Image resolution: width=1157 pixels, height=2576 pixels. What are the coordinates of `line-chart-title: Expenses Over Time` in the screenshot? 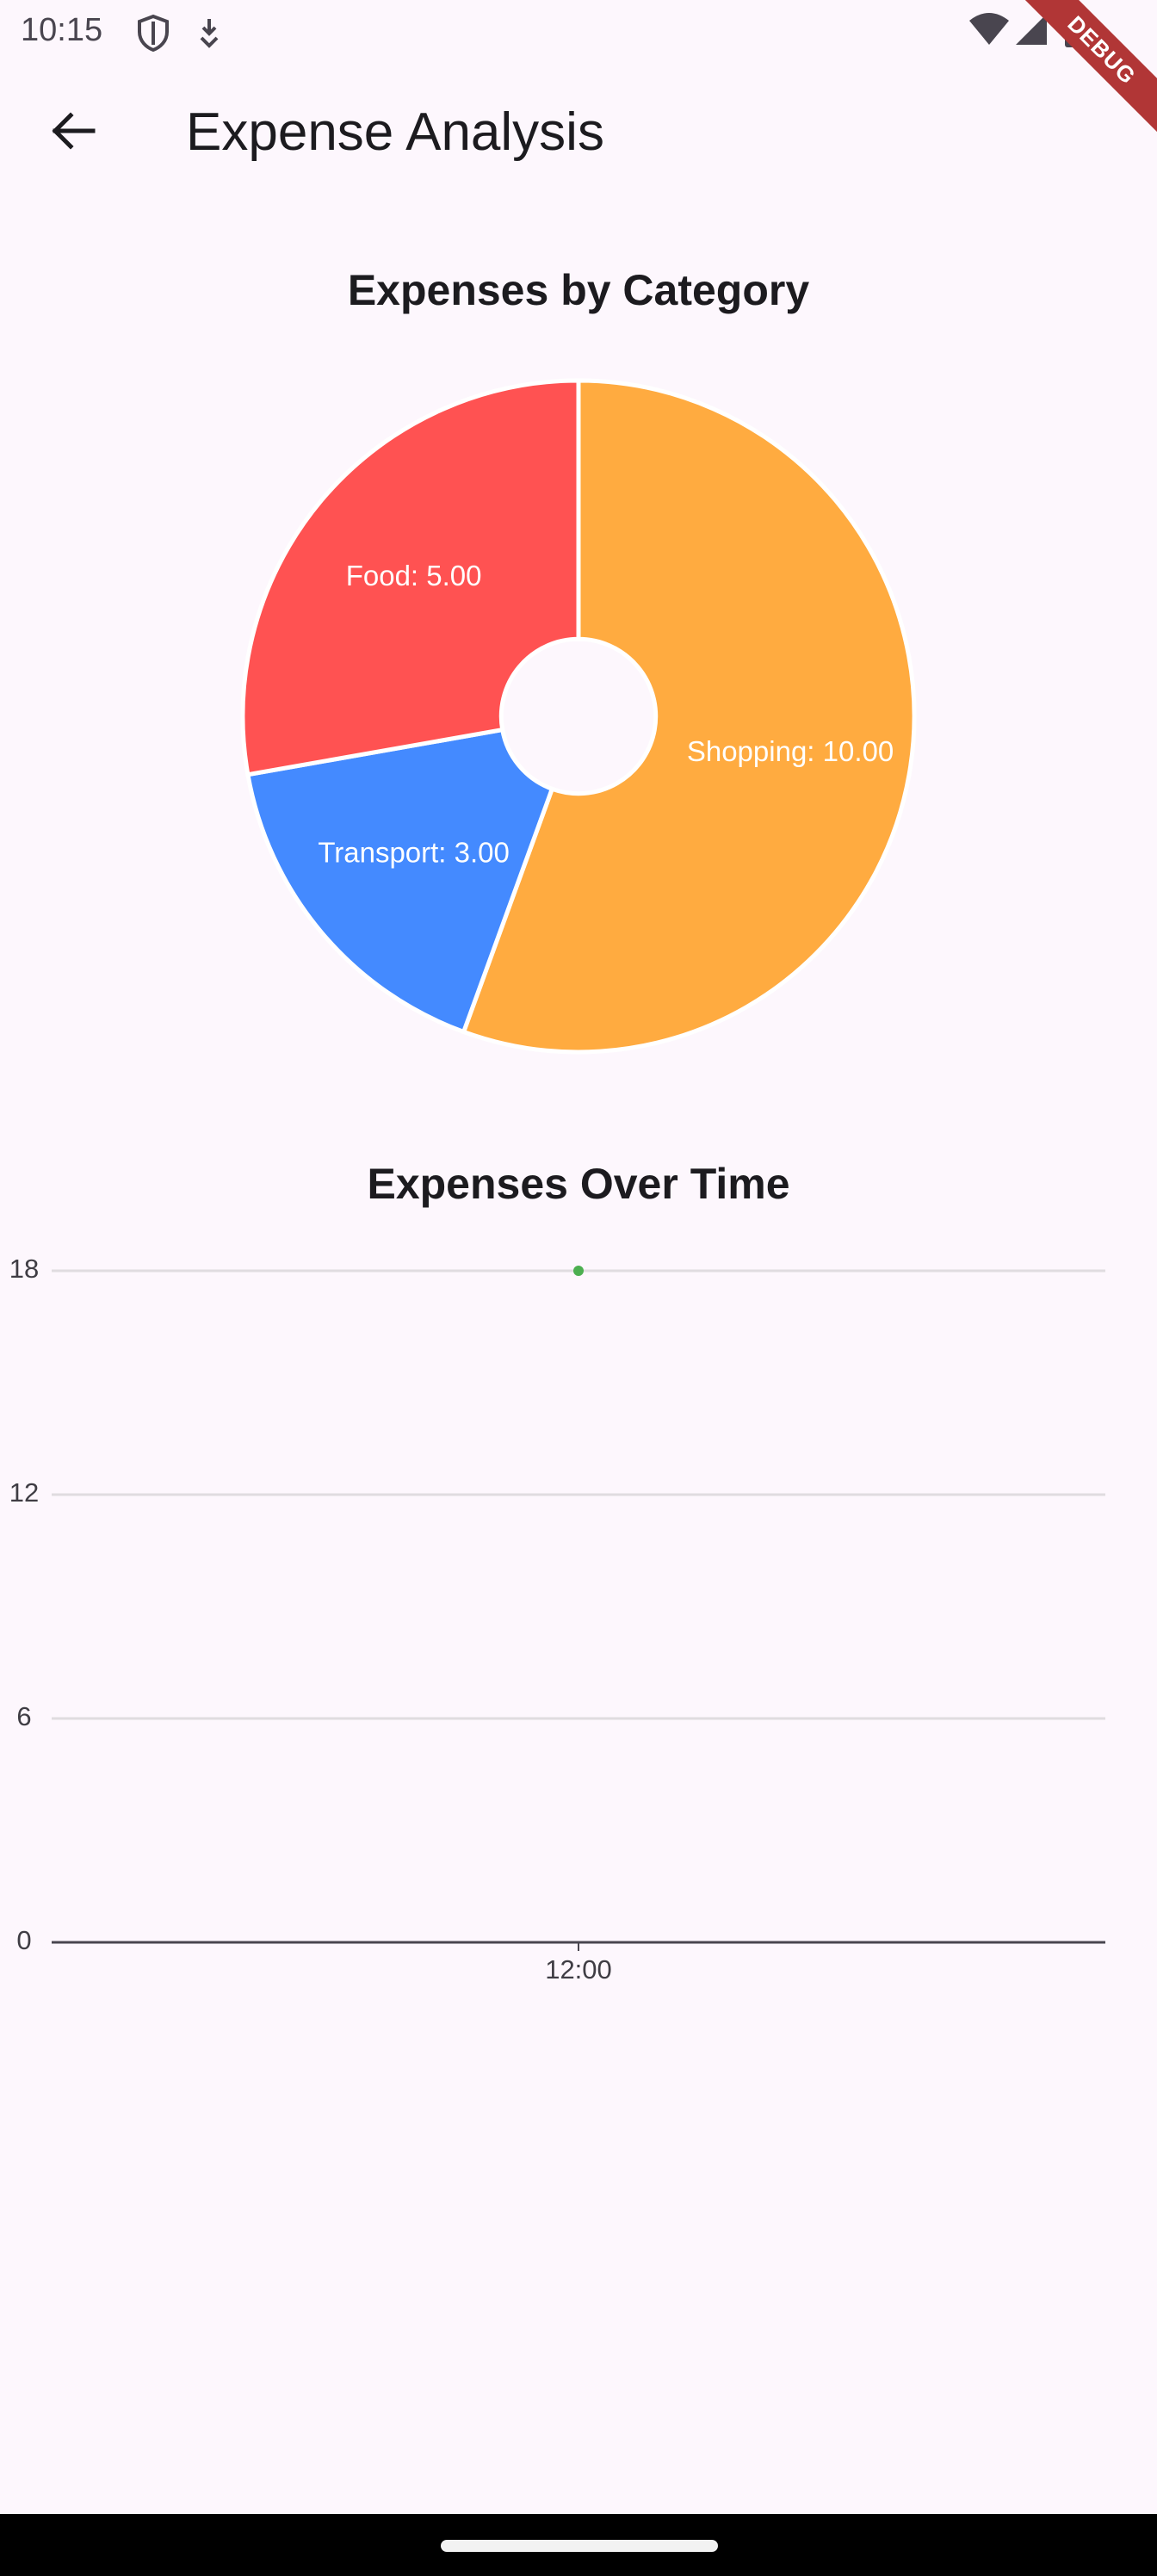 It's located at (579, 1184).